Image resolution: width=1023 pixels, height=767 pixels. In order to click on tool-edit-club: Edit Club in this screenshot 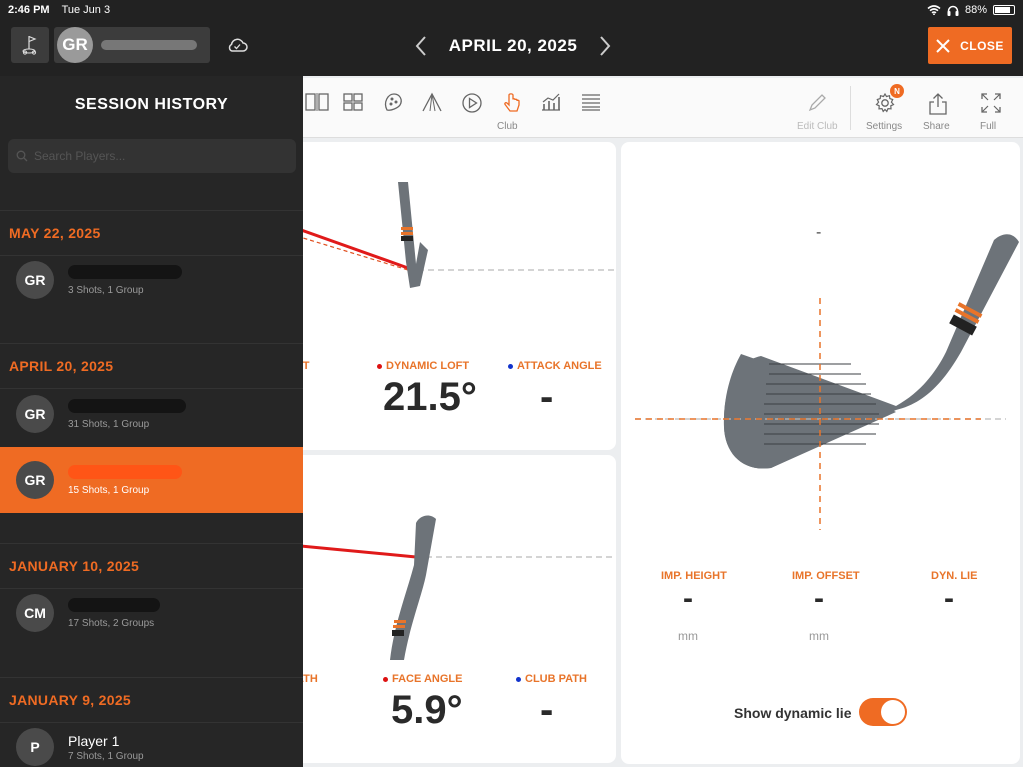, I will do `click(817, 112)`.